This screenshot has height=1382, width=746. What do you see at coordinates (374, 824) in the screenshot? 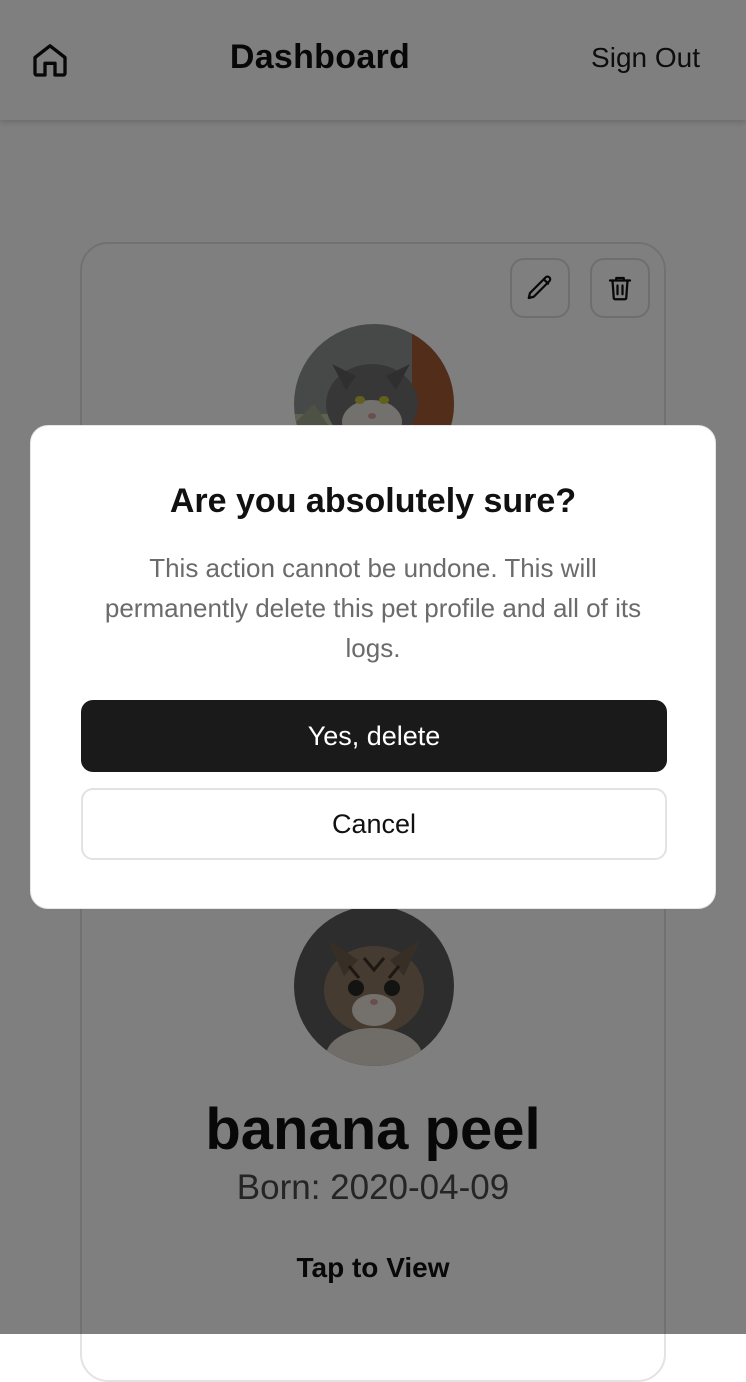
I see `cancel-button: Cancel` at bounding box center [374, 824].